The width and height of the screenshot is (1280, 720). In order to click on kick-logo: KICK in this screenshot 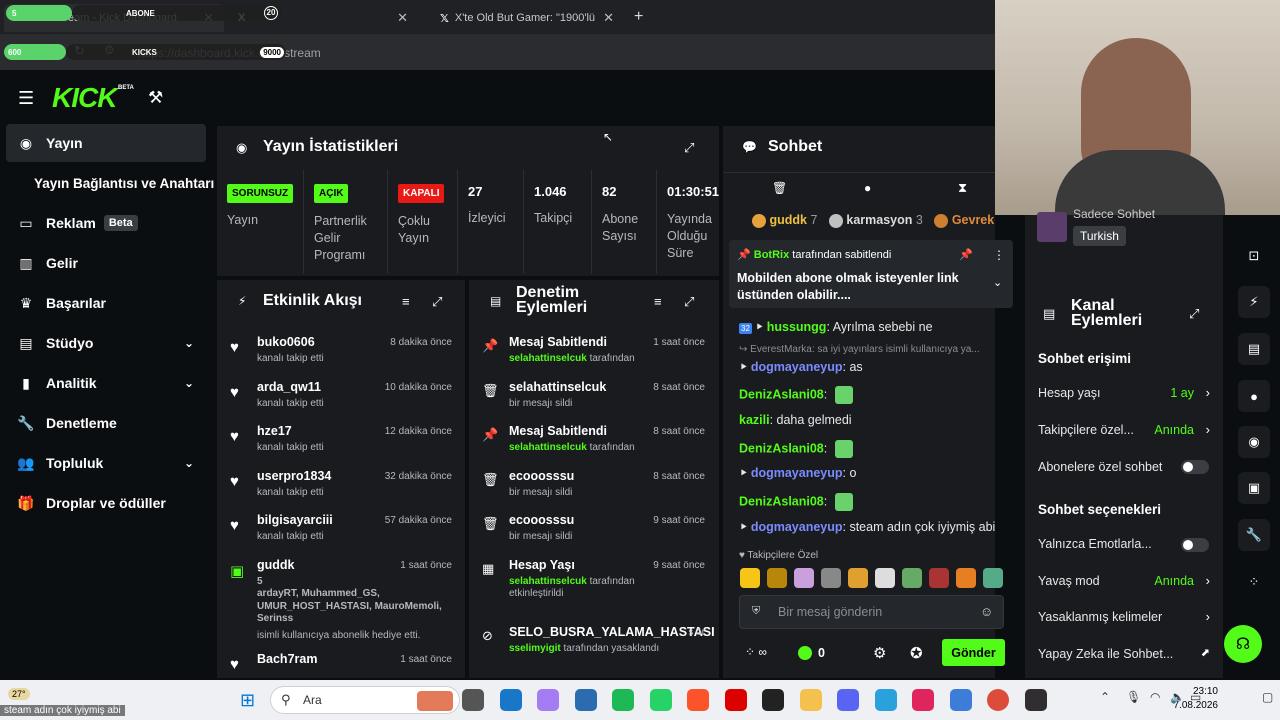, I will do `click(84, 98)`.